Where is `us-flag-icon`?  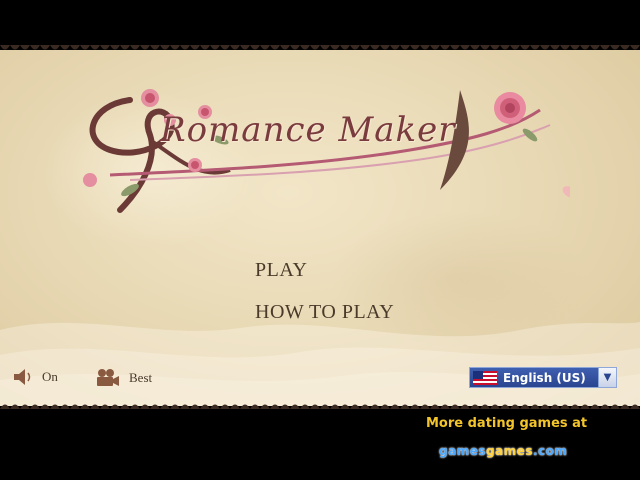 us-flag-icon is located at coordinates (485, 377).